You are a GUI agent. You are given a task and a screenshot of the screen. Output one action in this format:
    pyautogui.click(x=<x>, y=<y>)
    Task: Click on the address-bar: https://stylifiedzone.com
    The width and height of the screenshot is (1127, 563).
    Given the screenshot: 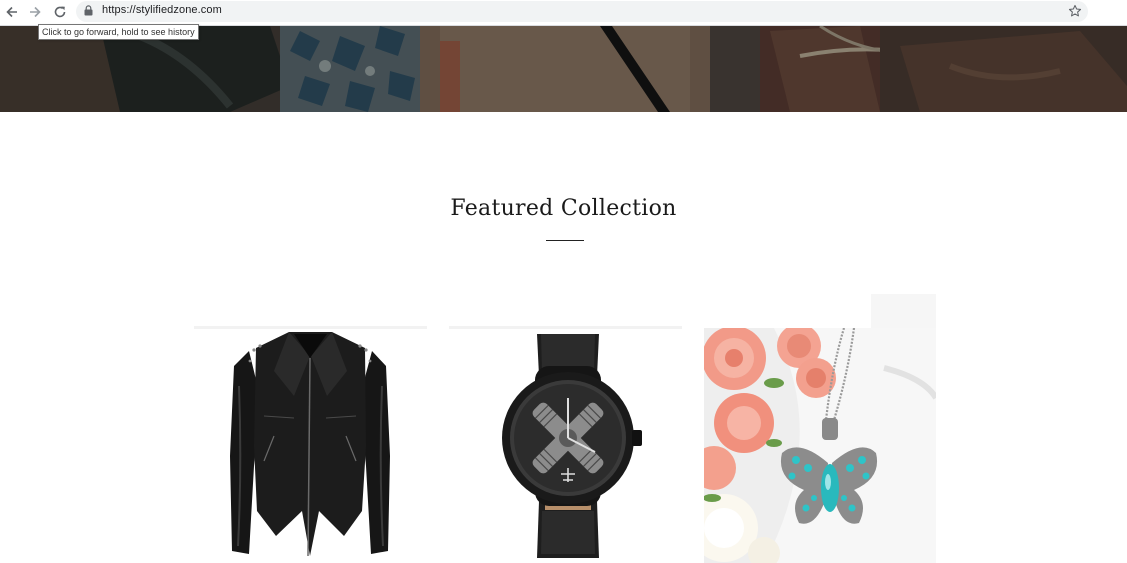 What is the action you would take?
    pyautogui.click(x=582, y=11)
    